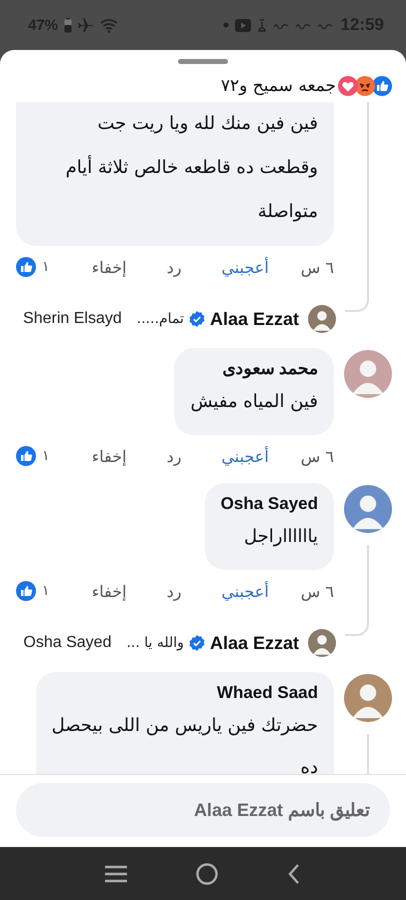  What do you see at coordinates (269, 504) in the screenshot?
I see `comment-author: Osha Sayed` at bounding box center [269, 504].